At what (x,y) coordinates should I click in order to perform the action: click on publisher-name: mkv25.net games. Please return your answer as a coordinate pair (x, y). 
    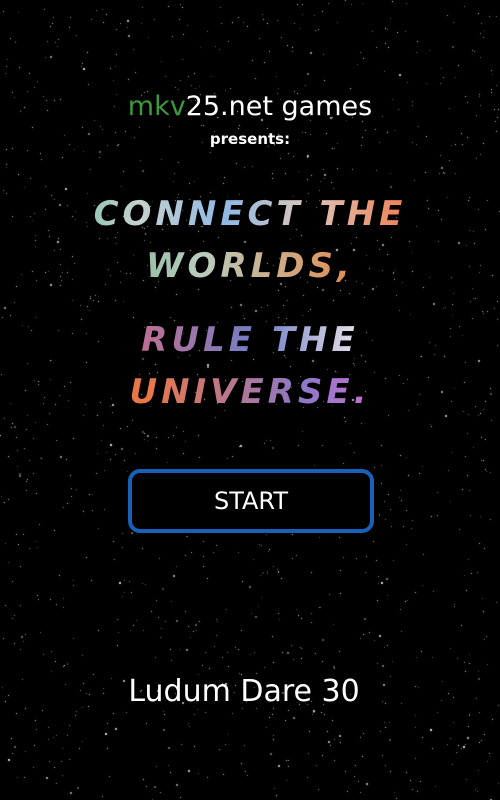
    Looking at the image, I should click on (250, 107).